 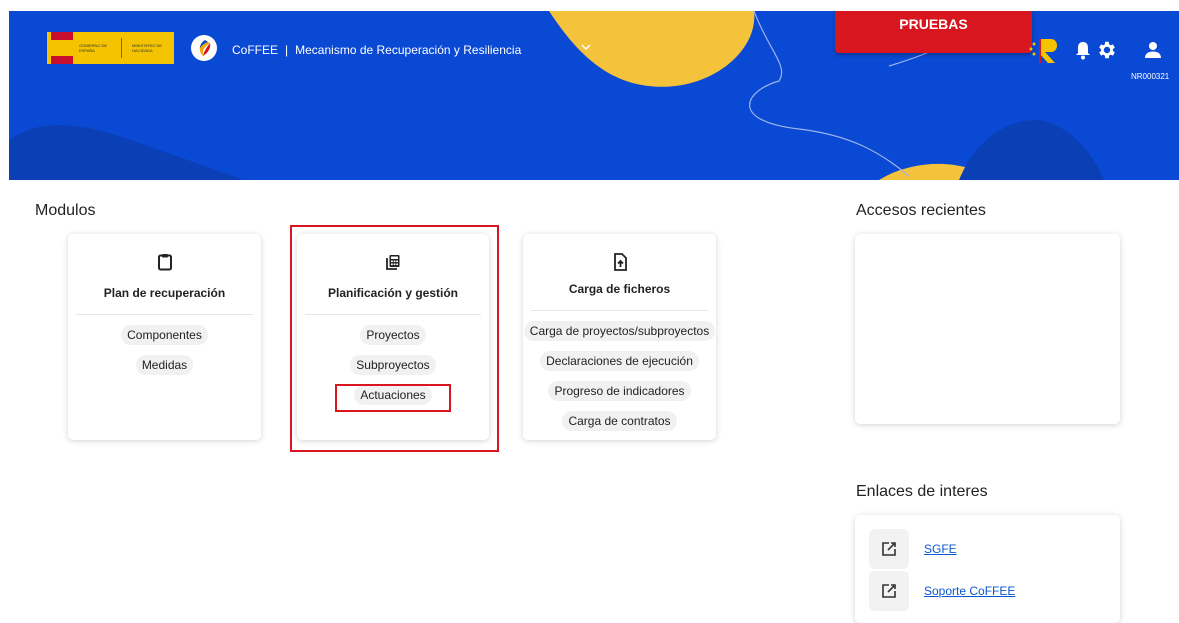 What do you see at coordinates (987, 329) in the screenshot?
I see `recent-access-panel` at bounding box center [987, 329].